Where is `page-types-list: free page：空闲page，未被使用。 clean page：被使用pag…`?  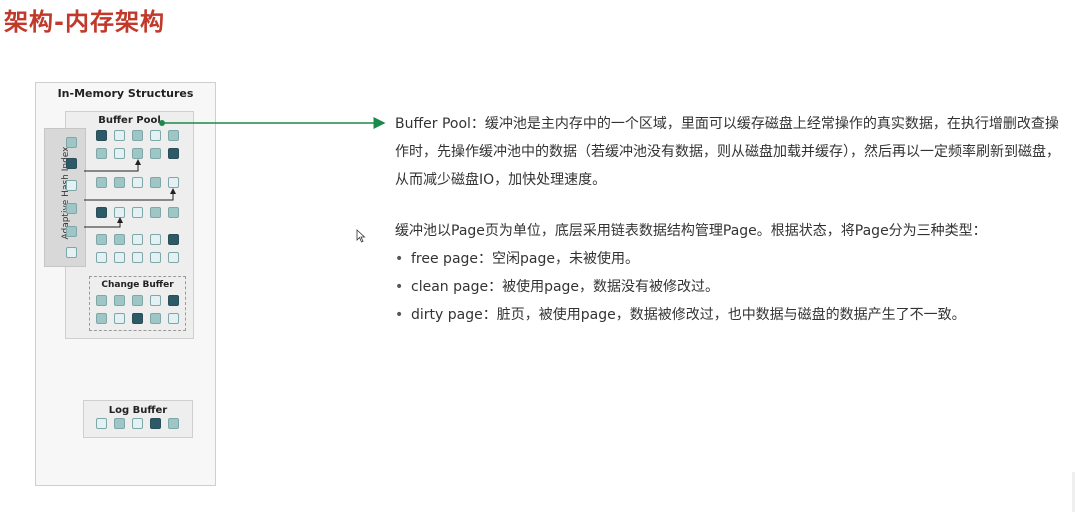
page-types-list: free page：空闲page，未被使用。 clean page：被使用pag… is located at coordinates (730, 287).